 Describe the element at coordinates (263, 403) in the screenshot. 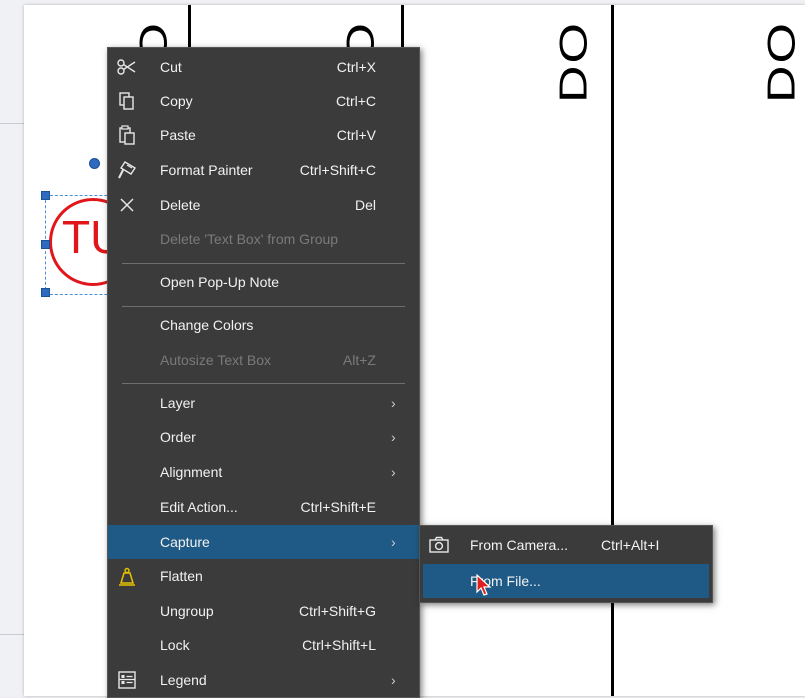

I see `menu-item-layer: Layer ›` at that location.